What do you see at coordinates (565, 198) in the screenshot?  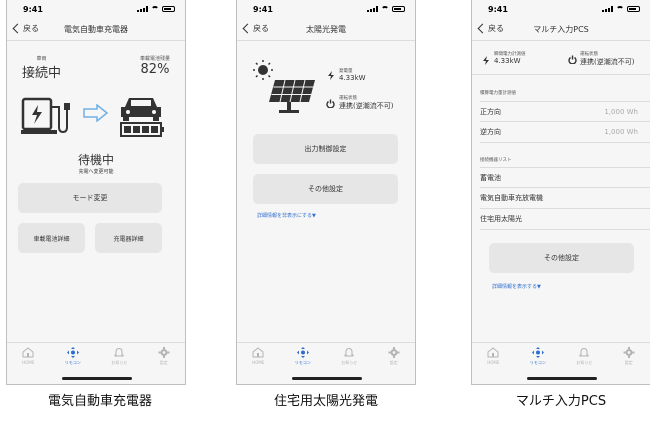 I see `list-item: 電気自動車充放電機` at bounding box center [565, 198].